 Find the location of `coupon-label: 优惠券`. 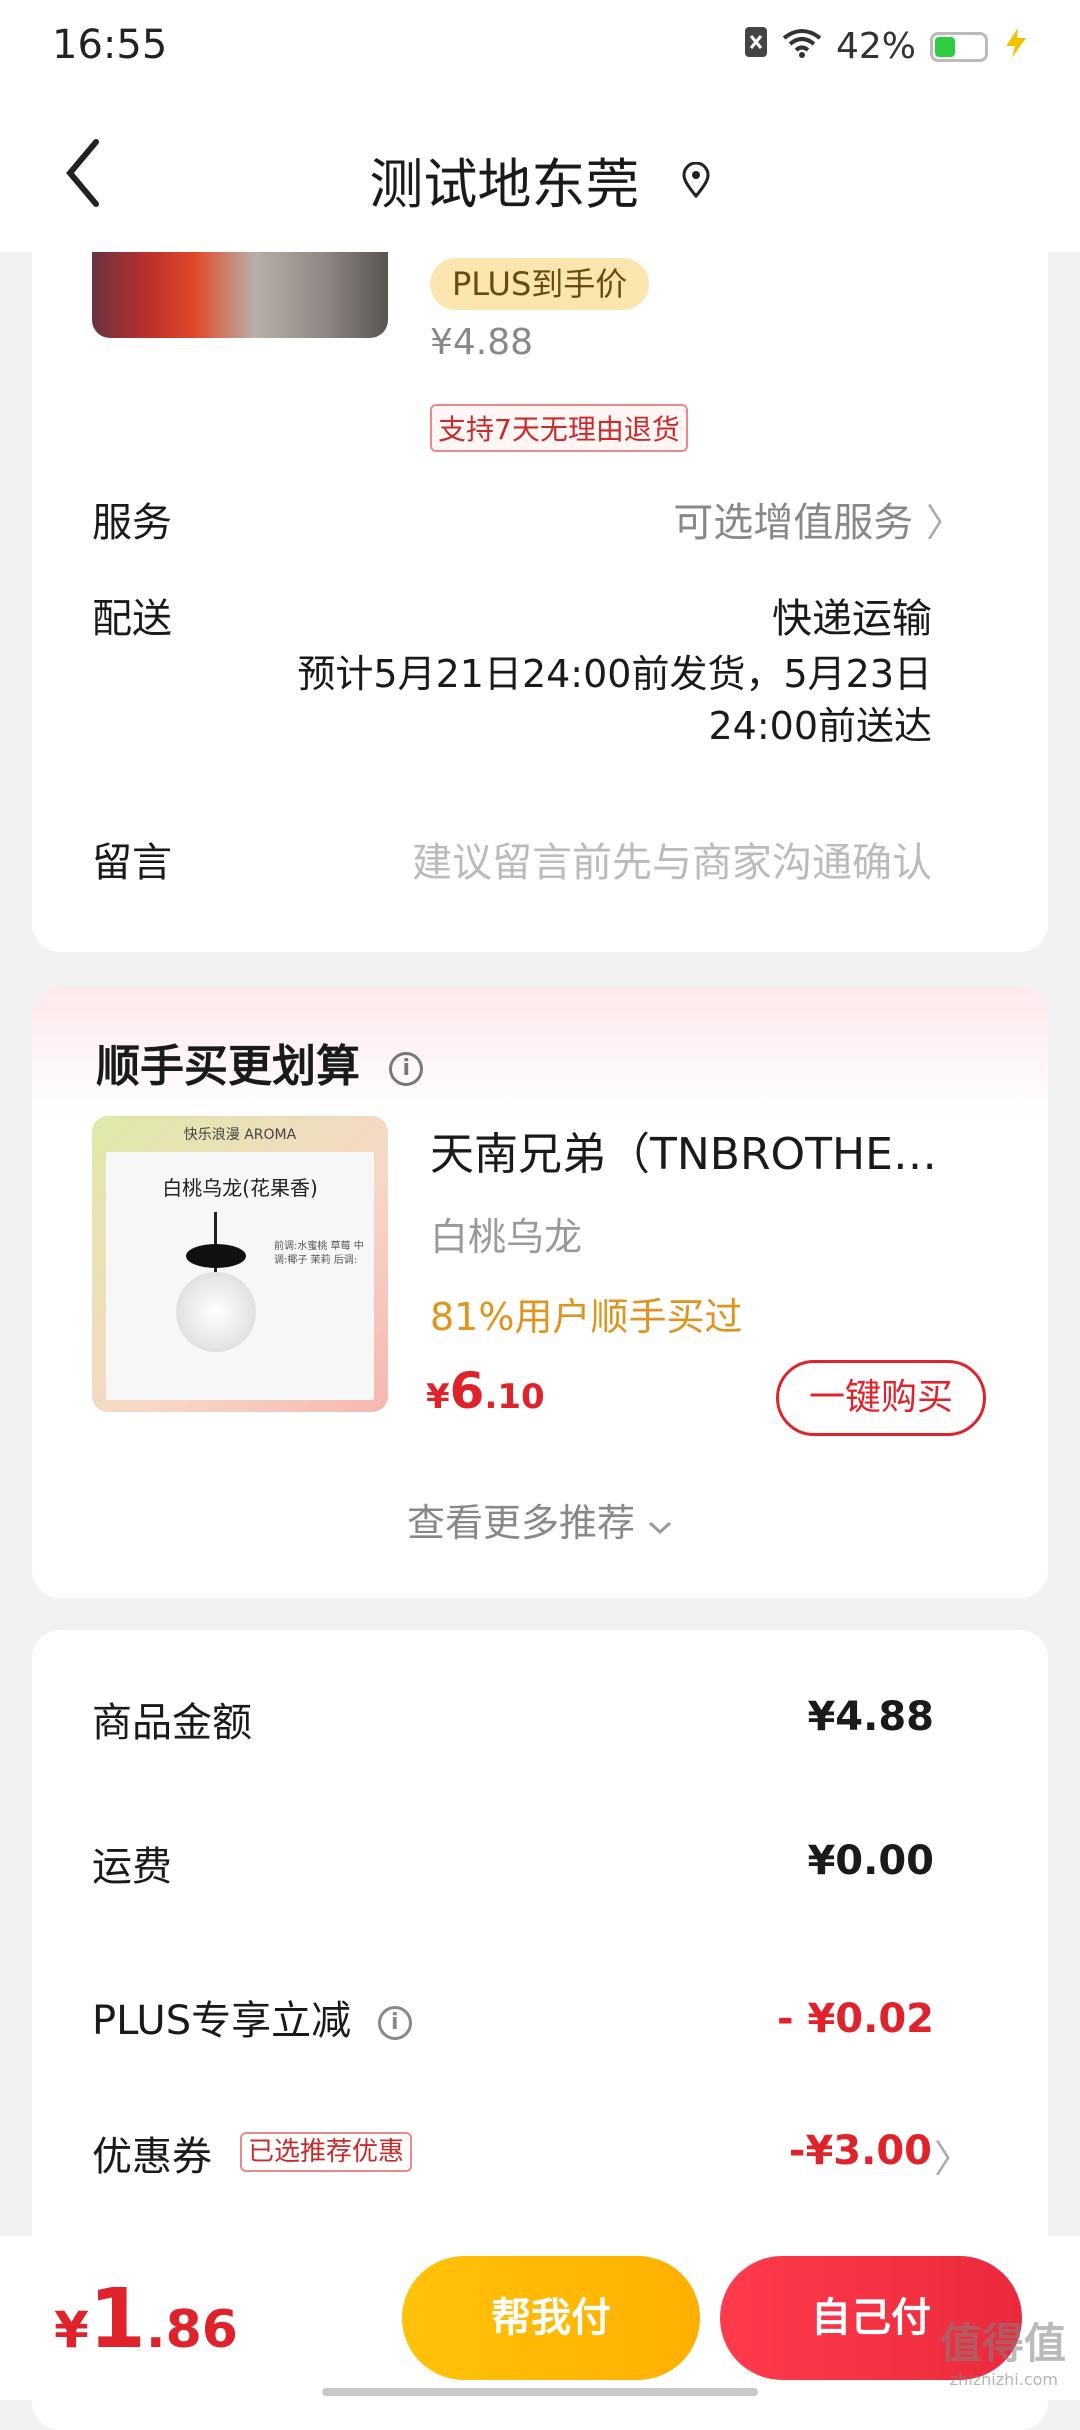

coupon-label: 优惠券 is located at coordinates (152, 2157).